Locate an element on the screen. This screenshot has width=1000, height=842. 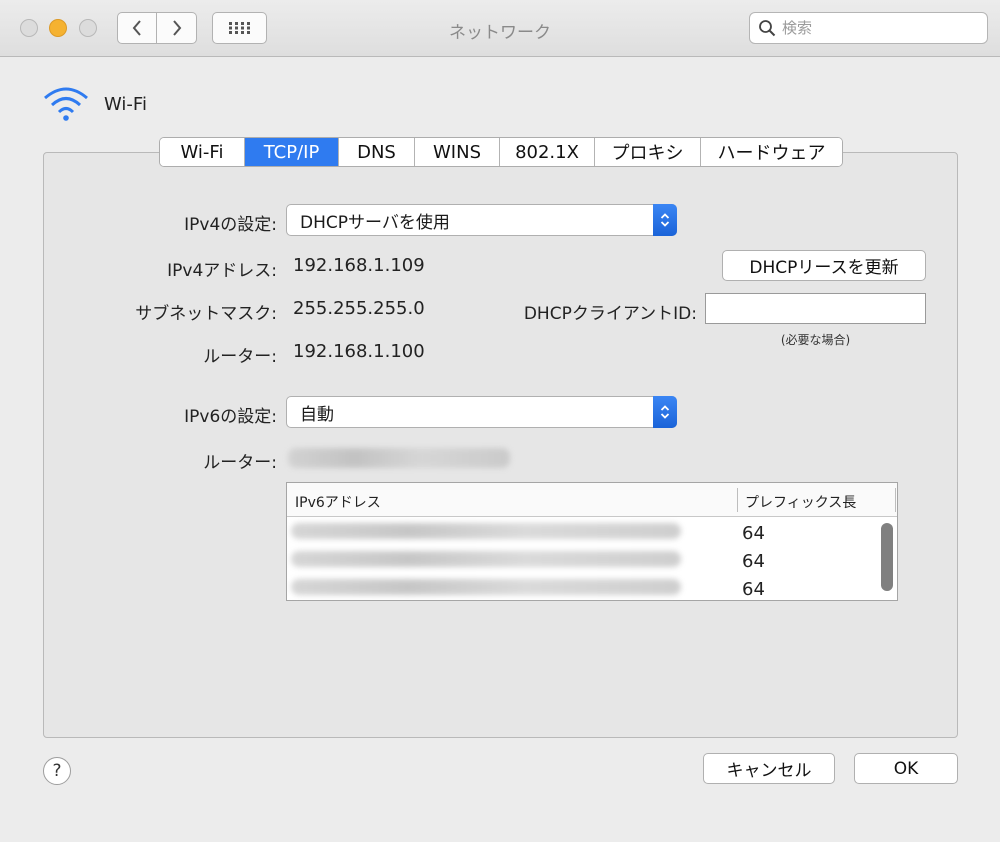
table-header: IPv6アドレス プレフィックス長 is located at coordinates (592, 500).